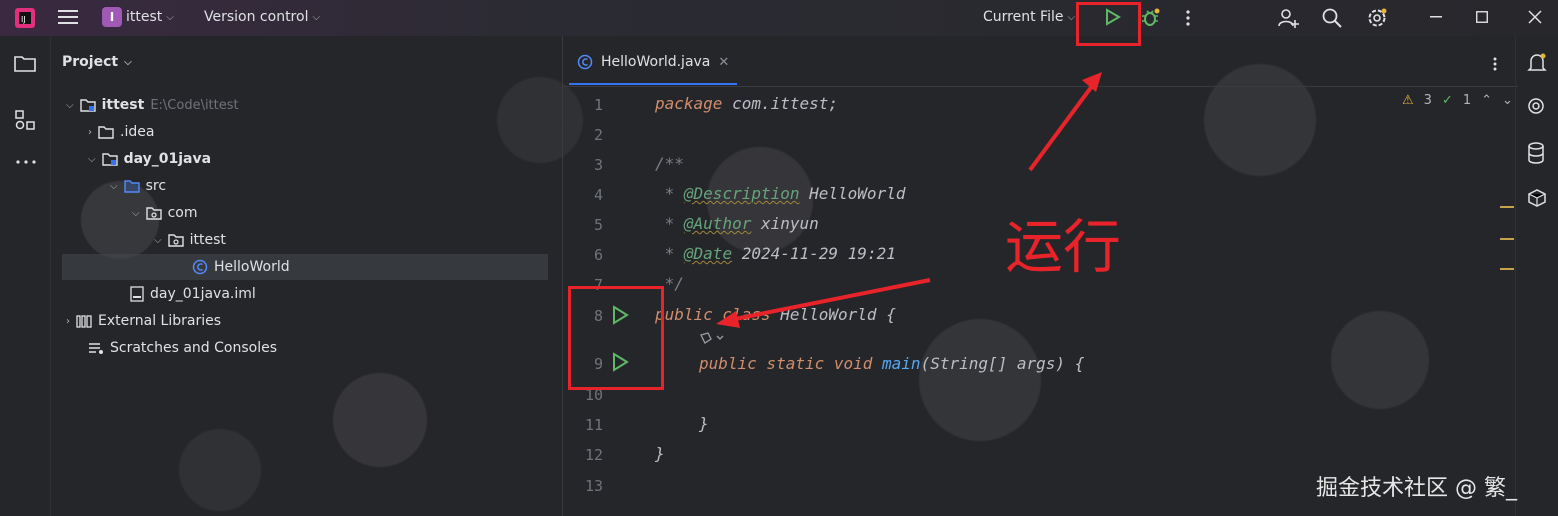 The height and width of the screenshot is (516, 1558). What do you see at coordinates (1416, 488) in the screenshot?
I see `watermark: 掘金技术社区 @ 繁_` at bounding box center [1416, 488].